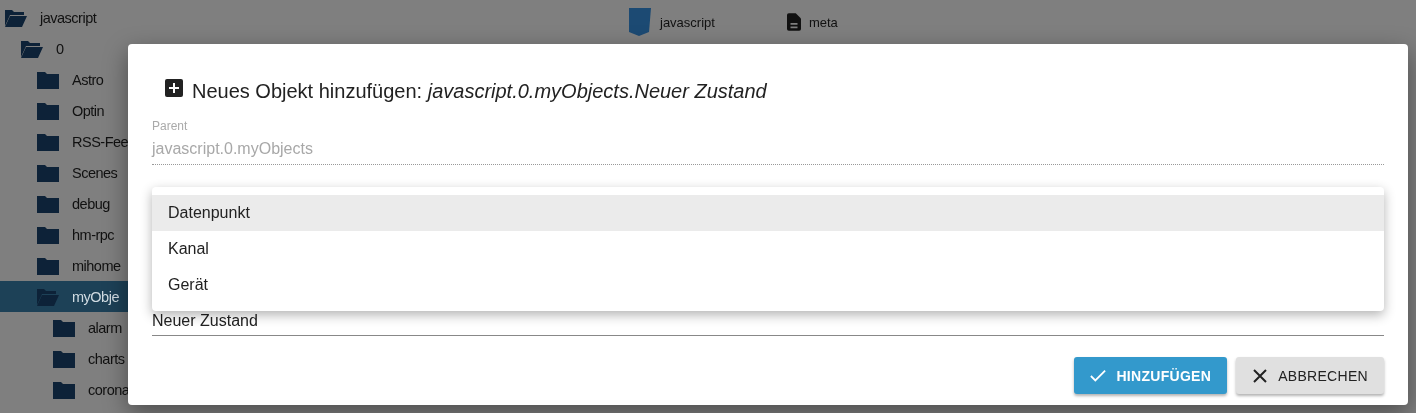 This screenshot has width=1416, height=413. What do you see at coordinates (64, 203) in the screenshot?
I see `tree-row: debug` at bounding box center [64, 203].